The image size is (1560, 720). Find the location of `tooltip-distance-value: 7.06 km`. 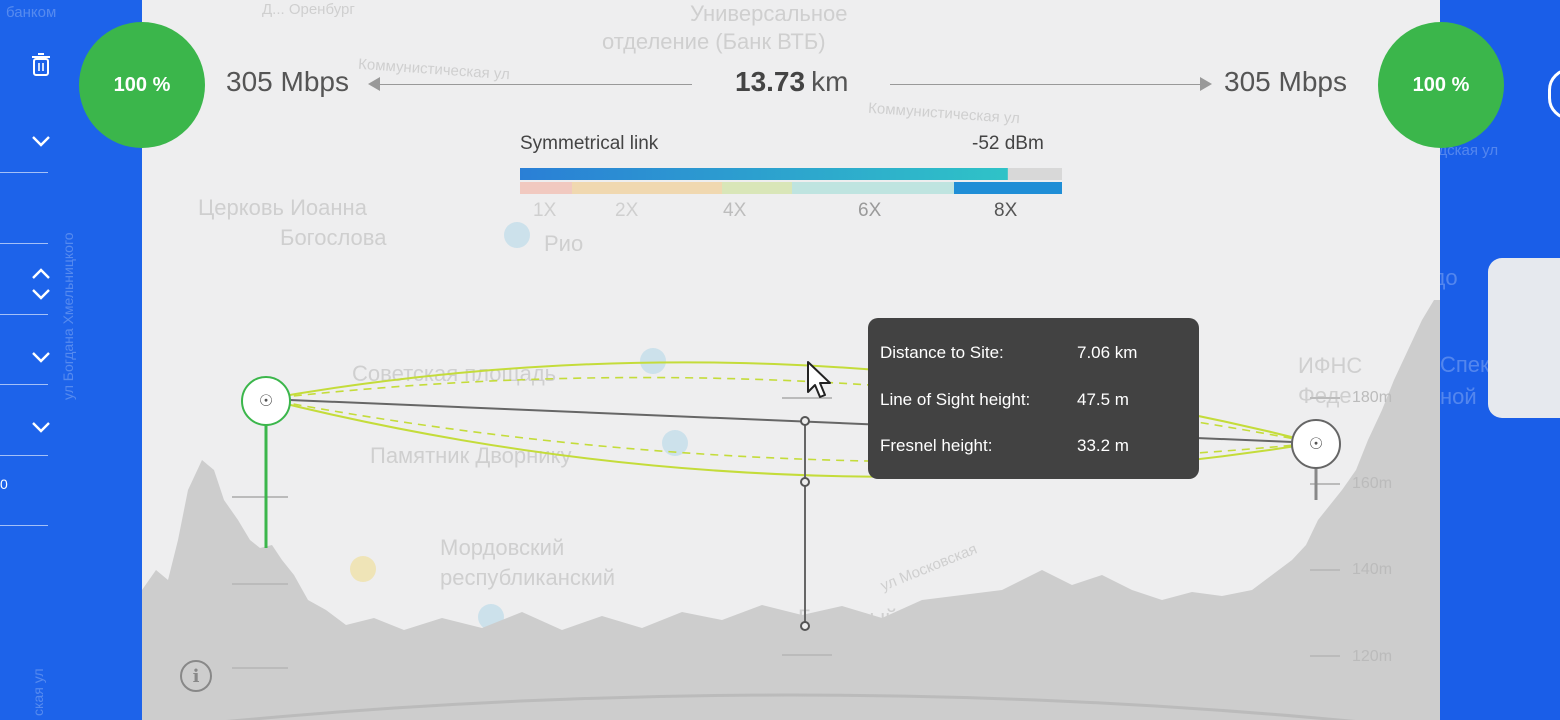

tooltip-distance-value: 7.06 km is located at coordinates (1107, 352).